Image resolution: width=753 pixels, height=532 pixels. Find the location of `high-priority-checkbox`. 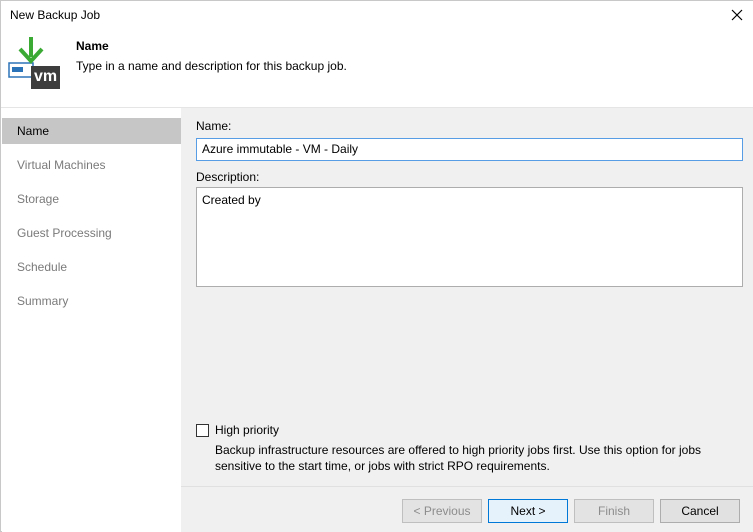

high-priority-checkbox is located at coordinates (202, 430).